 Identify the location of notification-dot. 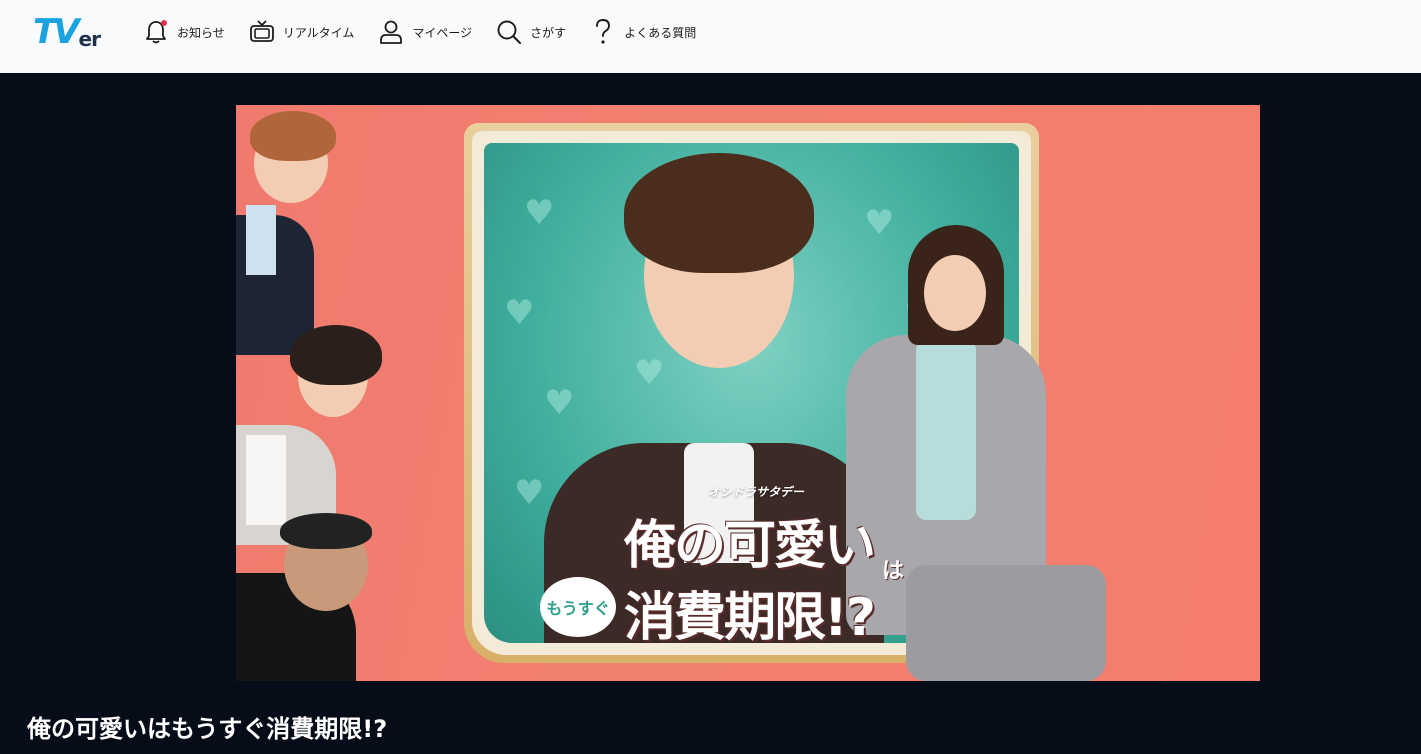
(164, 23).